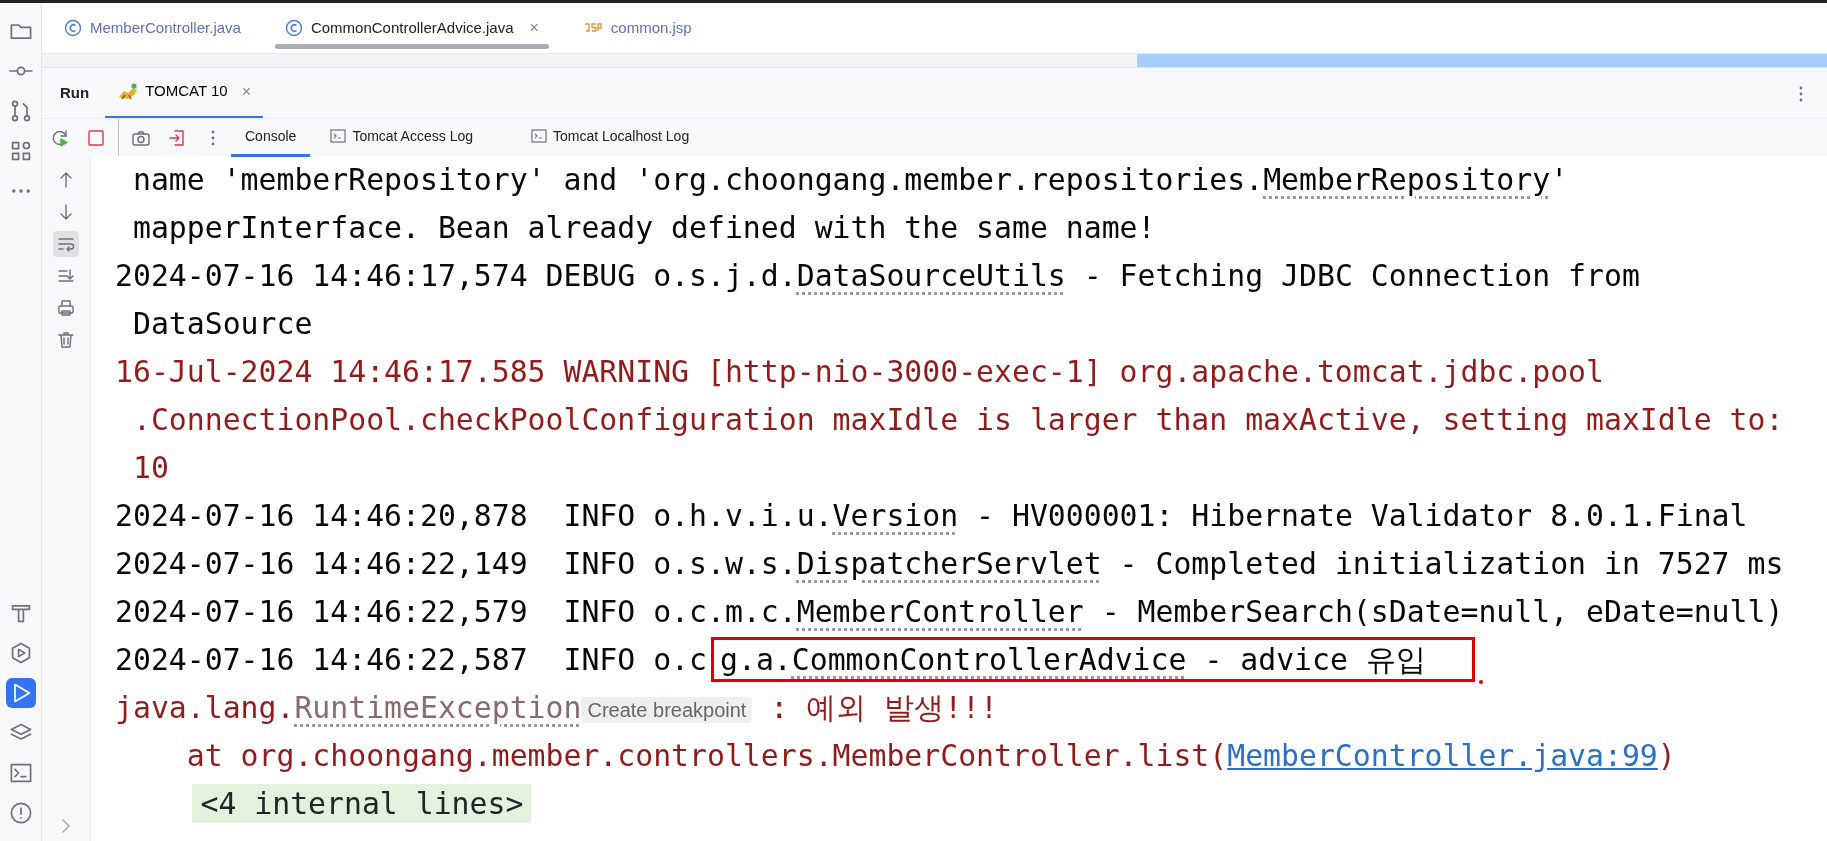  I want to click on camera-icon, so click(141, 138).